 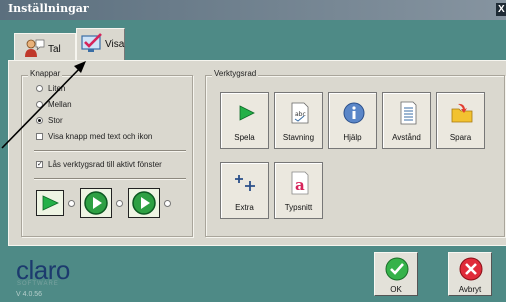 I want to click on save-folder-icon, so click(x=462, y=113).